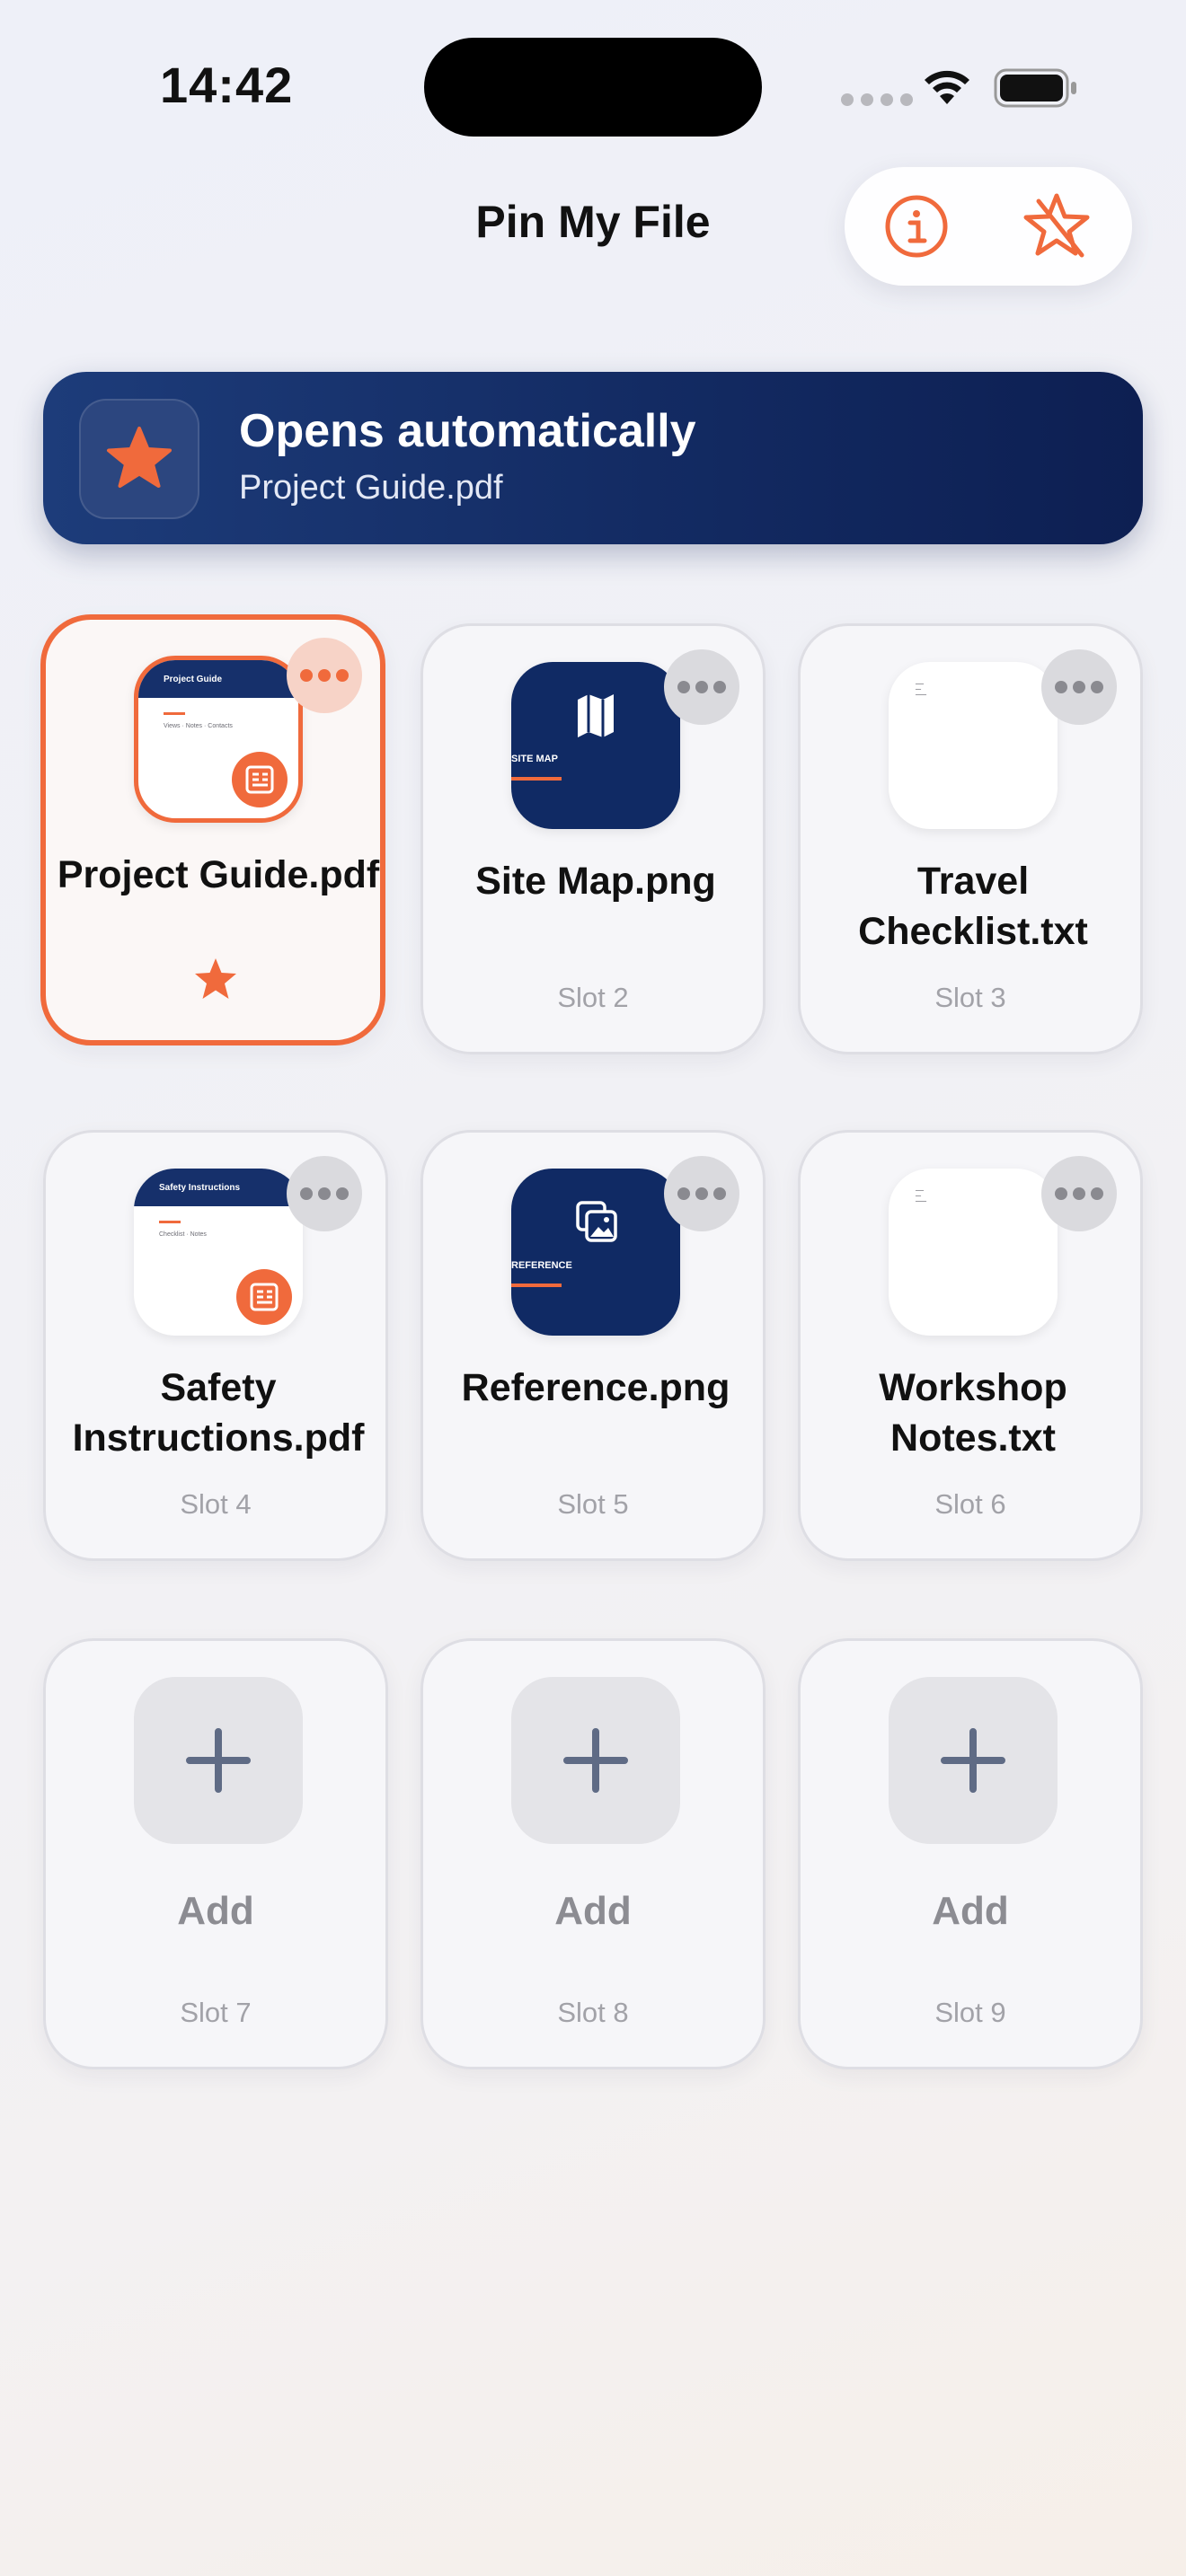  Describe the element at coordinates (541, 1265) in the screenshot. I see `thumbnail-caption: REFERENCE` at that location.